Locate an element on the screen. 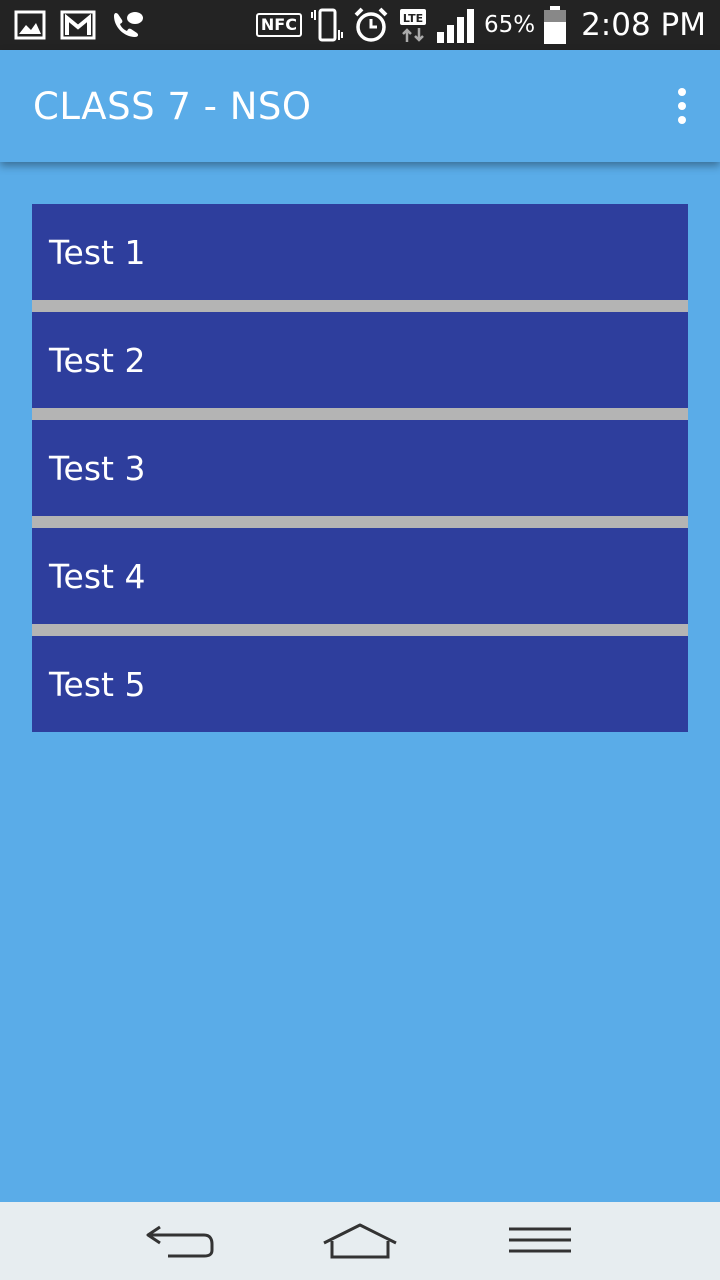 The width and height of the screenshot is (720, 1280). home-button is located at coordinates (360, 1241).